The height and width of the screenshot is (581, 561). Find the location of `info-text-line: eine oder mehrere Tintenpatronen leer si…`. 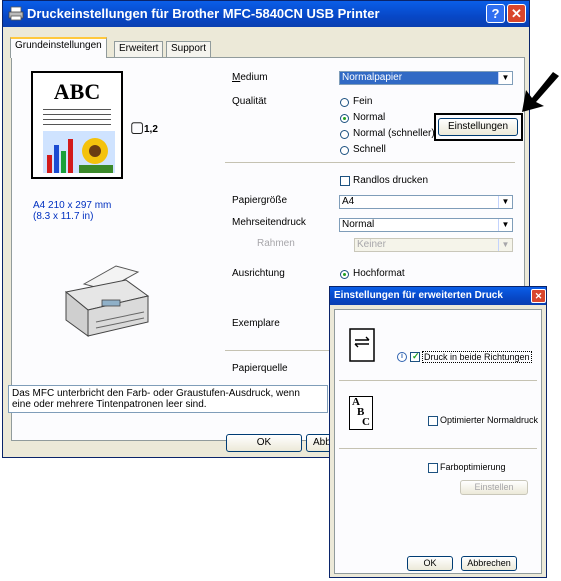

info-text-line: eine oder mehrere Tintenpatronen leer si… is located at coordinates (109, 404).